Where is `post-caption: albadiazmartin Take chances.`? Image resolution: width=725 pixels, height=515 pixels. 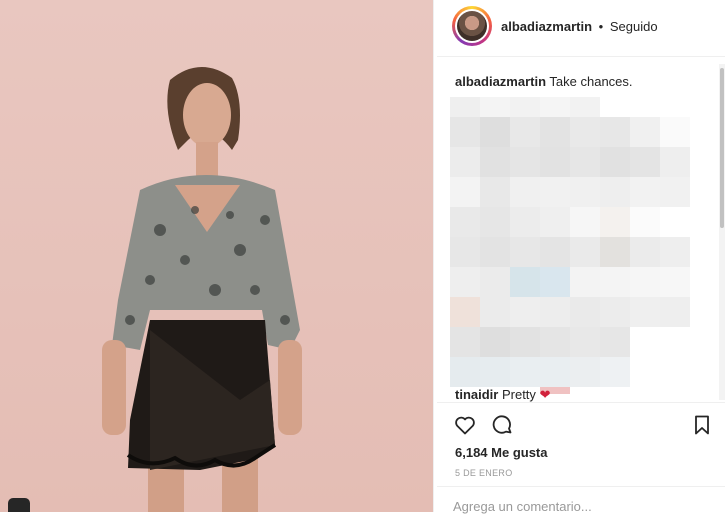 post-caption: albadiazmartin Take chances. is located at coordinates (544, 81).